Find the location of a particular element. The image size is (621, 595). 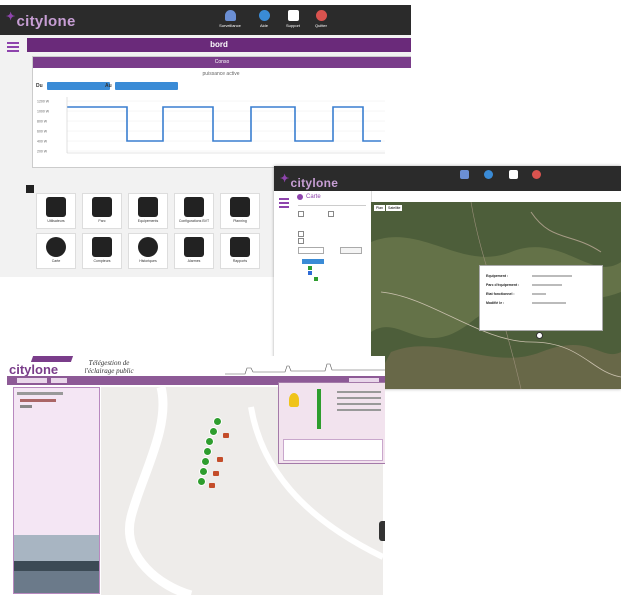

device-control-panel is located at coordinates (331, 423).